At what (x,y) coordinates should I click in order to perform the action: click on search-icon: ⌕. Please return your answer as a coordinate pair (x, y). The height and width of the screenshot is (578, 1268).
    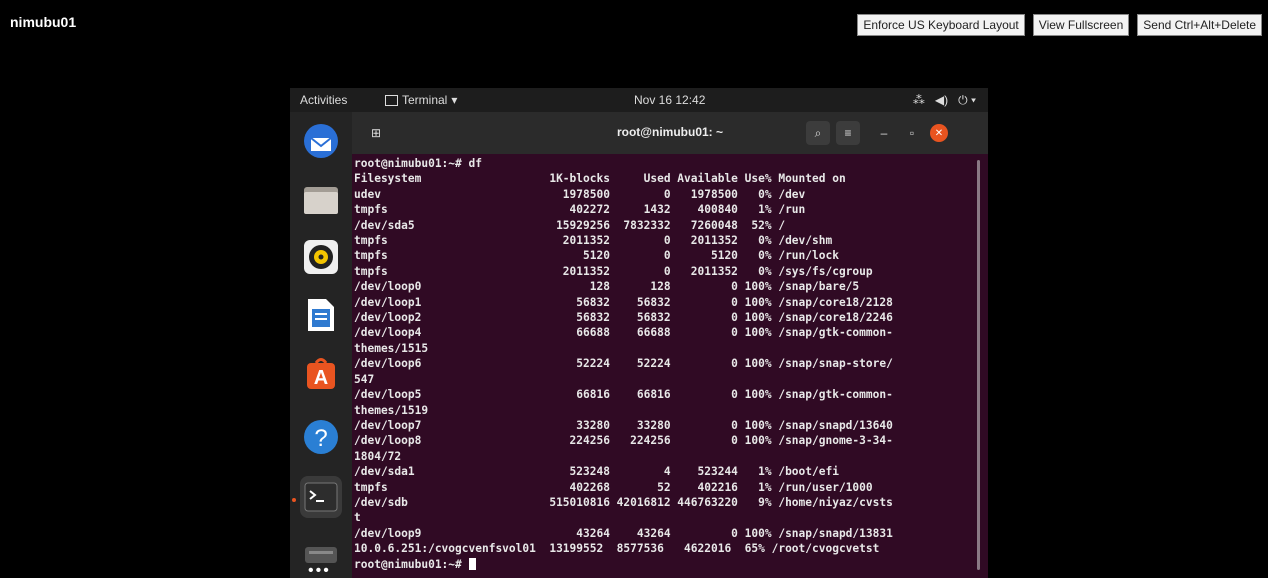
    Looking at the image, I should click on (818, 133).